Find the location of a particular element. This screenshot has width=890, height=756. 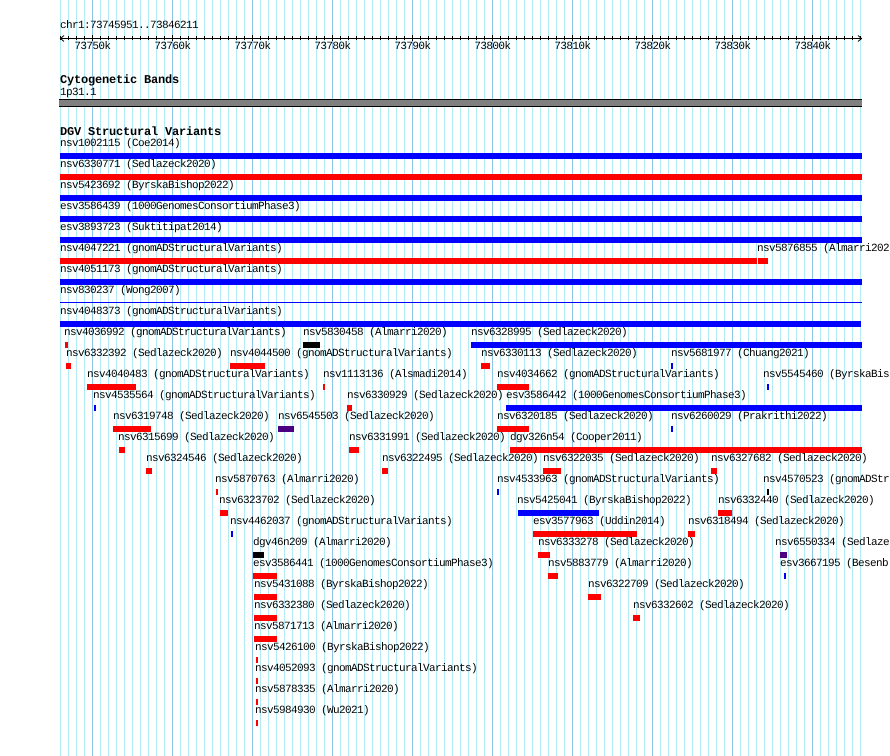

variant-label: nsv6330771 (Sedlazeck2020) is located at coordinates (138, 165).